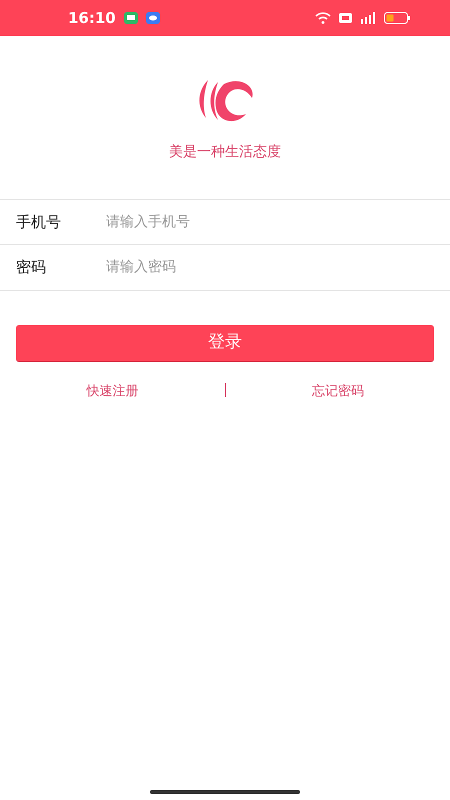 The image size is (450, 800). Describe the element at coordinates (323, 18) in the screenshot. I see `wifi-icon` at that location.